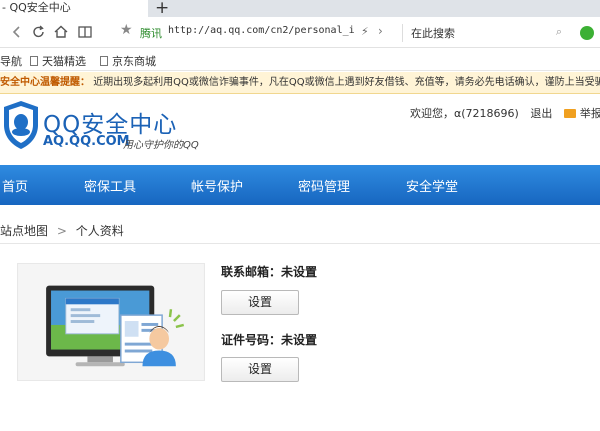 This screenshot has width=600, height=431. Describe the element at coordinates (365, 31) in the screenshot. I see `speed-mode-icon: ⚡` at that location.